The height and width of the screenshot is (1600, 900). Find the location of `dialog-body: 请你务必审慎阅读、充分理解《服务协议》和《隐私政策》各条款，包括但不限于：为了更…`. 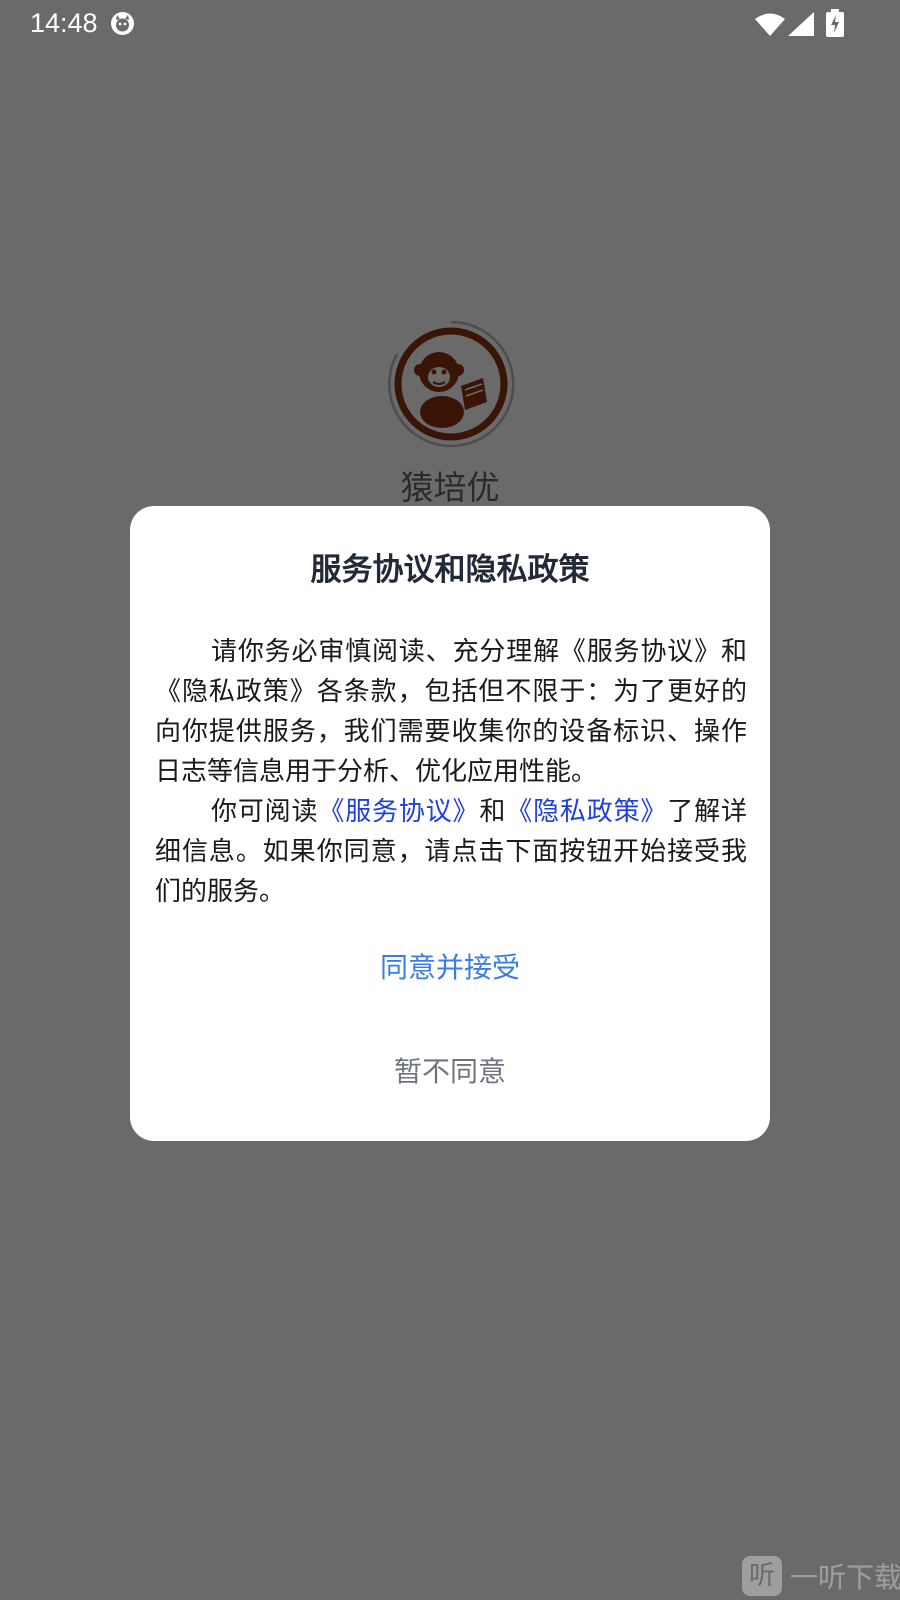

dialog-body: 请你务必审慎阅读、充分理解《服务协议》和《隐私政策》各条款，包括但不限于：为了更… is located at coordinates (451, 772).